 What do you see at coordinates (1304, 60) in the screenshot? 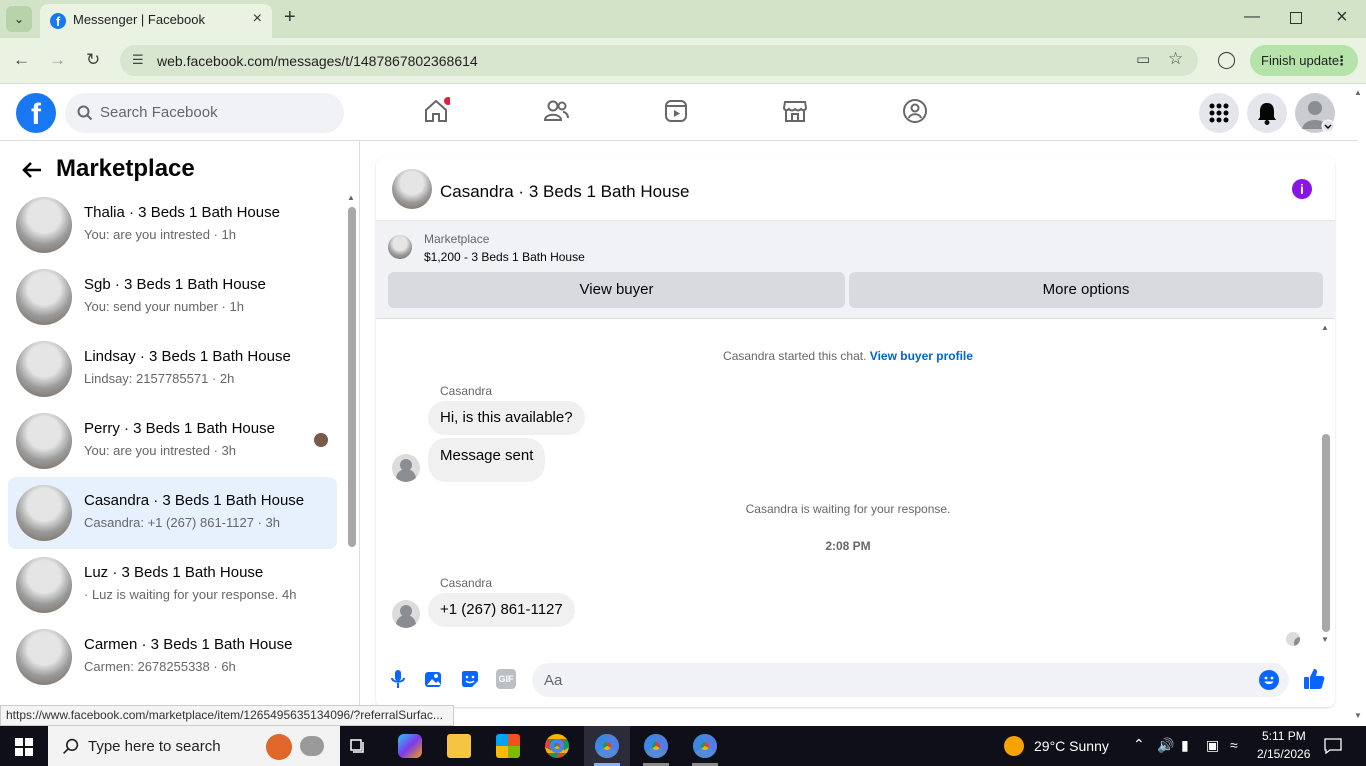
I see `finish-update-button: Finish update ⋮` at bounding box center [1304, 60].